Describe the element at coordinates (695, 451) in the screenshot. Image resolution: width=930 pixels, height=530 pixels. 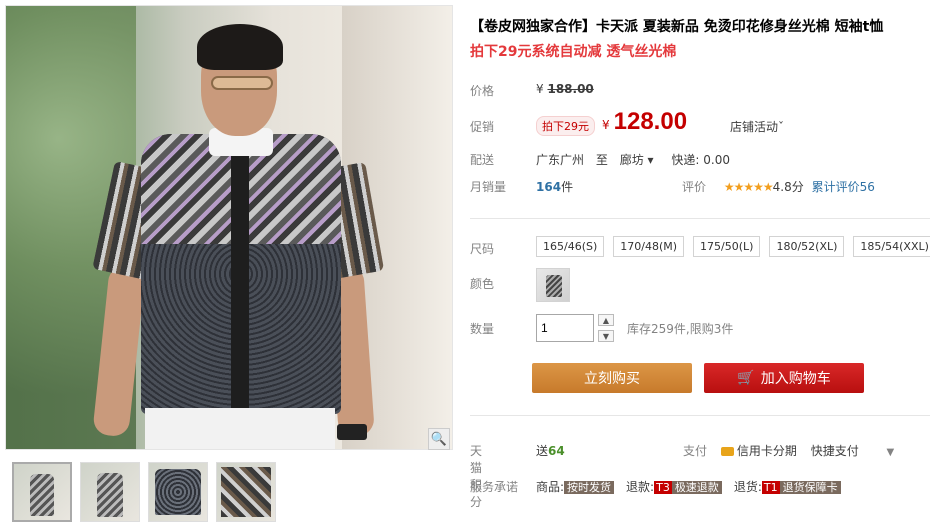
I see `payment-label: 支付` at that location.